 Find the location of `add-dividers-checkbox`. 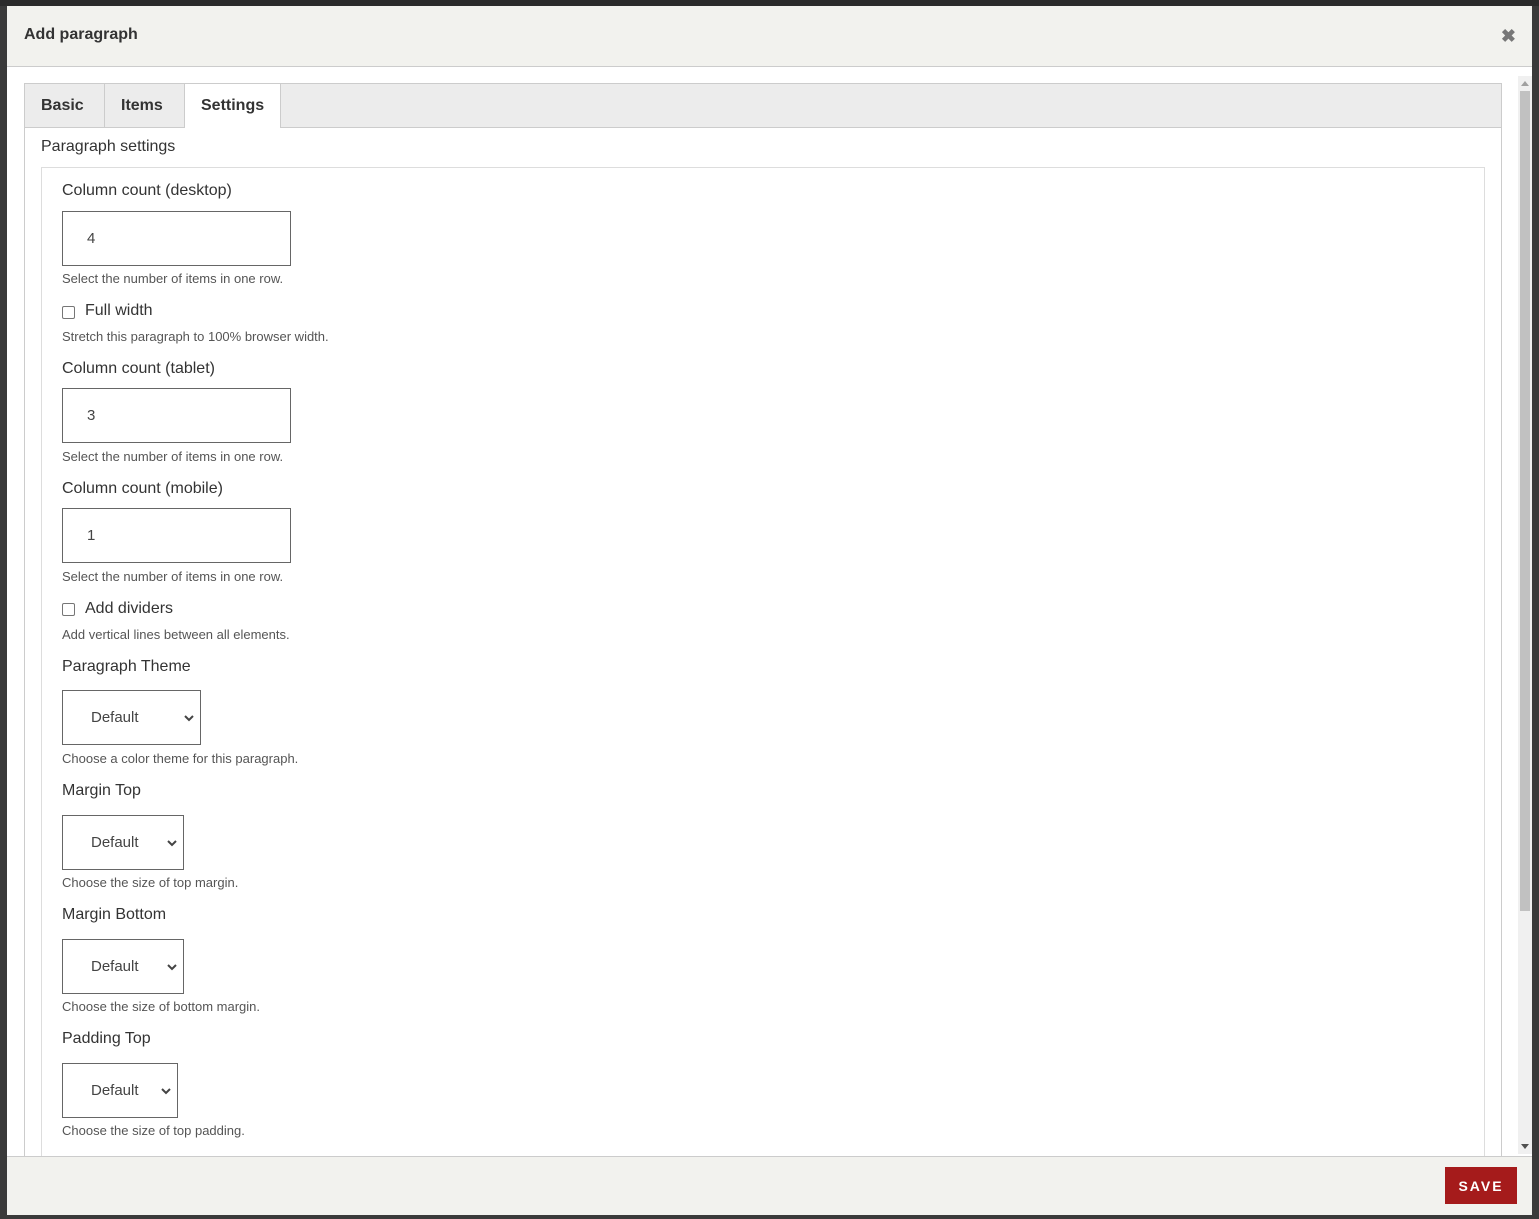

add-dividers-checkbox is located at coordinates (68, 609).